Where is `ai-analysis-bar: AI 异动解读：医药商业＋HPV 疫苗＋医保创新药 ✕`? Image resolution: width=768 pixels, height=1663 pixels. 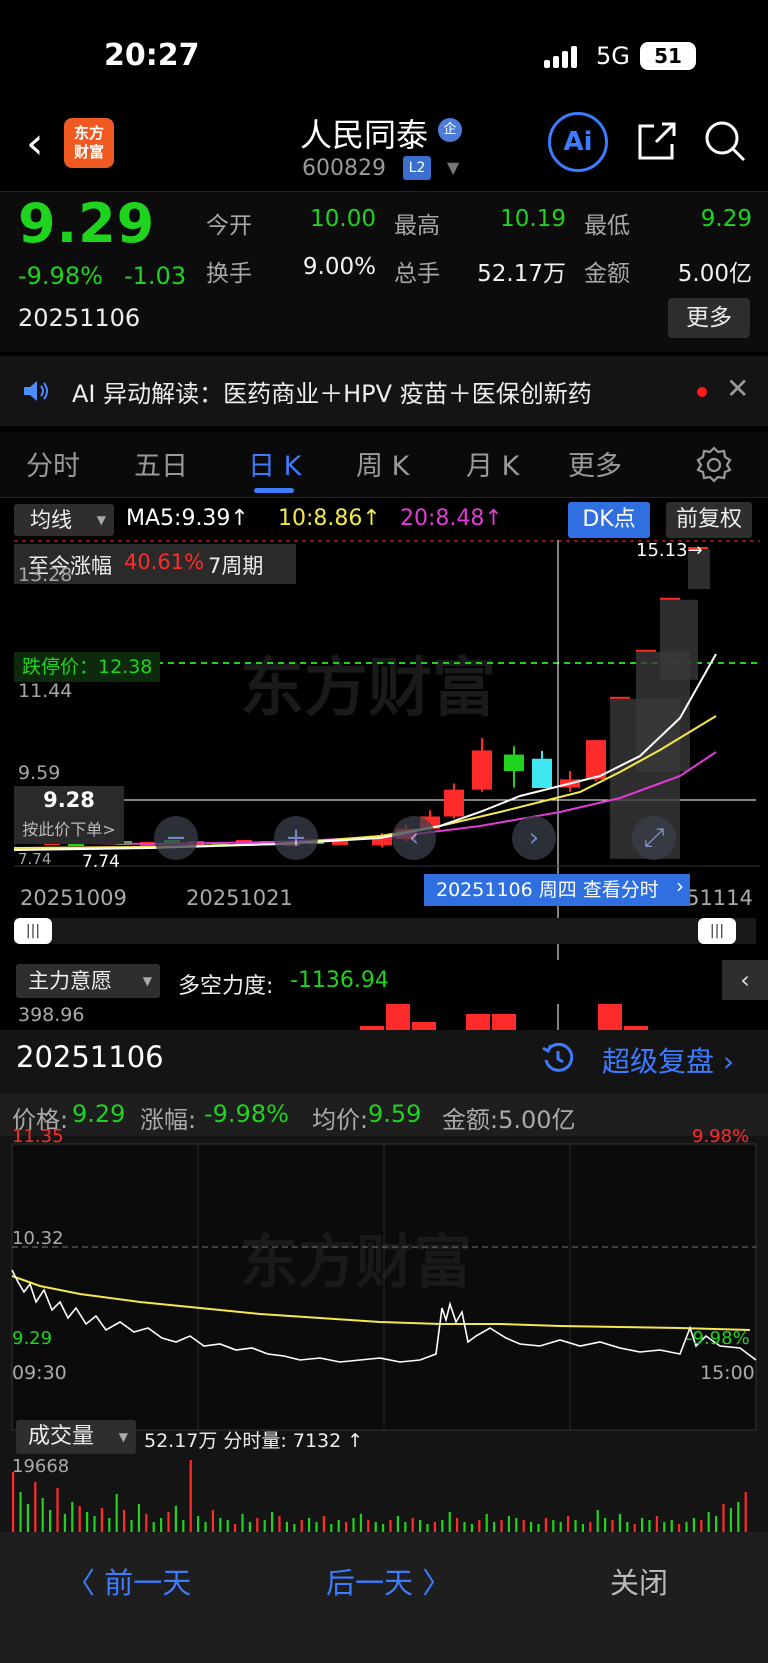 ai-analysis-bar: AI 异动解读：医药商业＋HPV 疫苗＋医保创新药 ✕ is located at coordinates (384, 391).